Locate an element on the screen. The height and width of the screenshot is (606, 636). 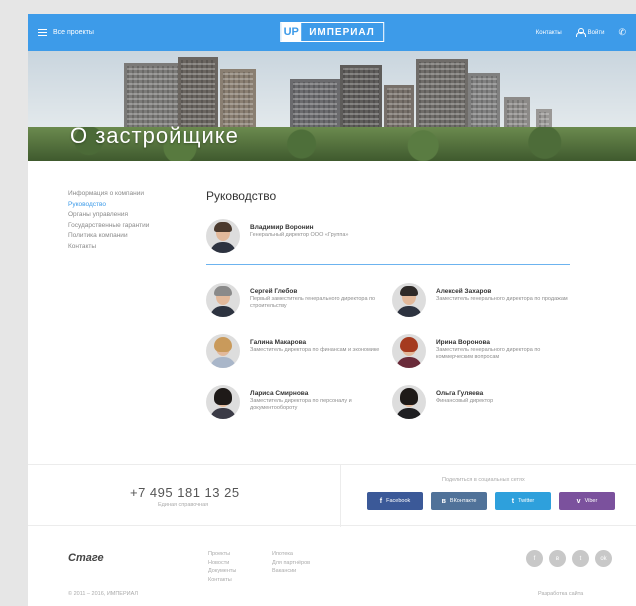
person-role: Генеральный директор ООО «Группа» is located at coordinates (299, 235).